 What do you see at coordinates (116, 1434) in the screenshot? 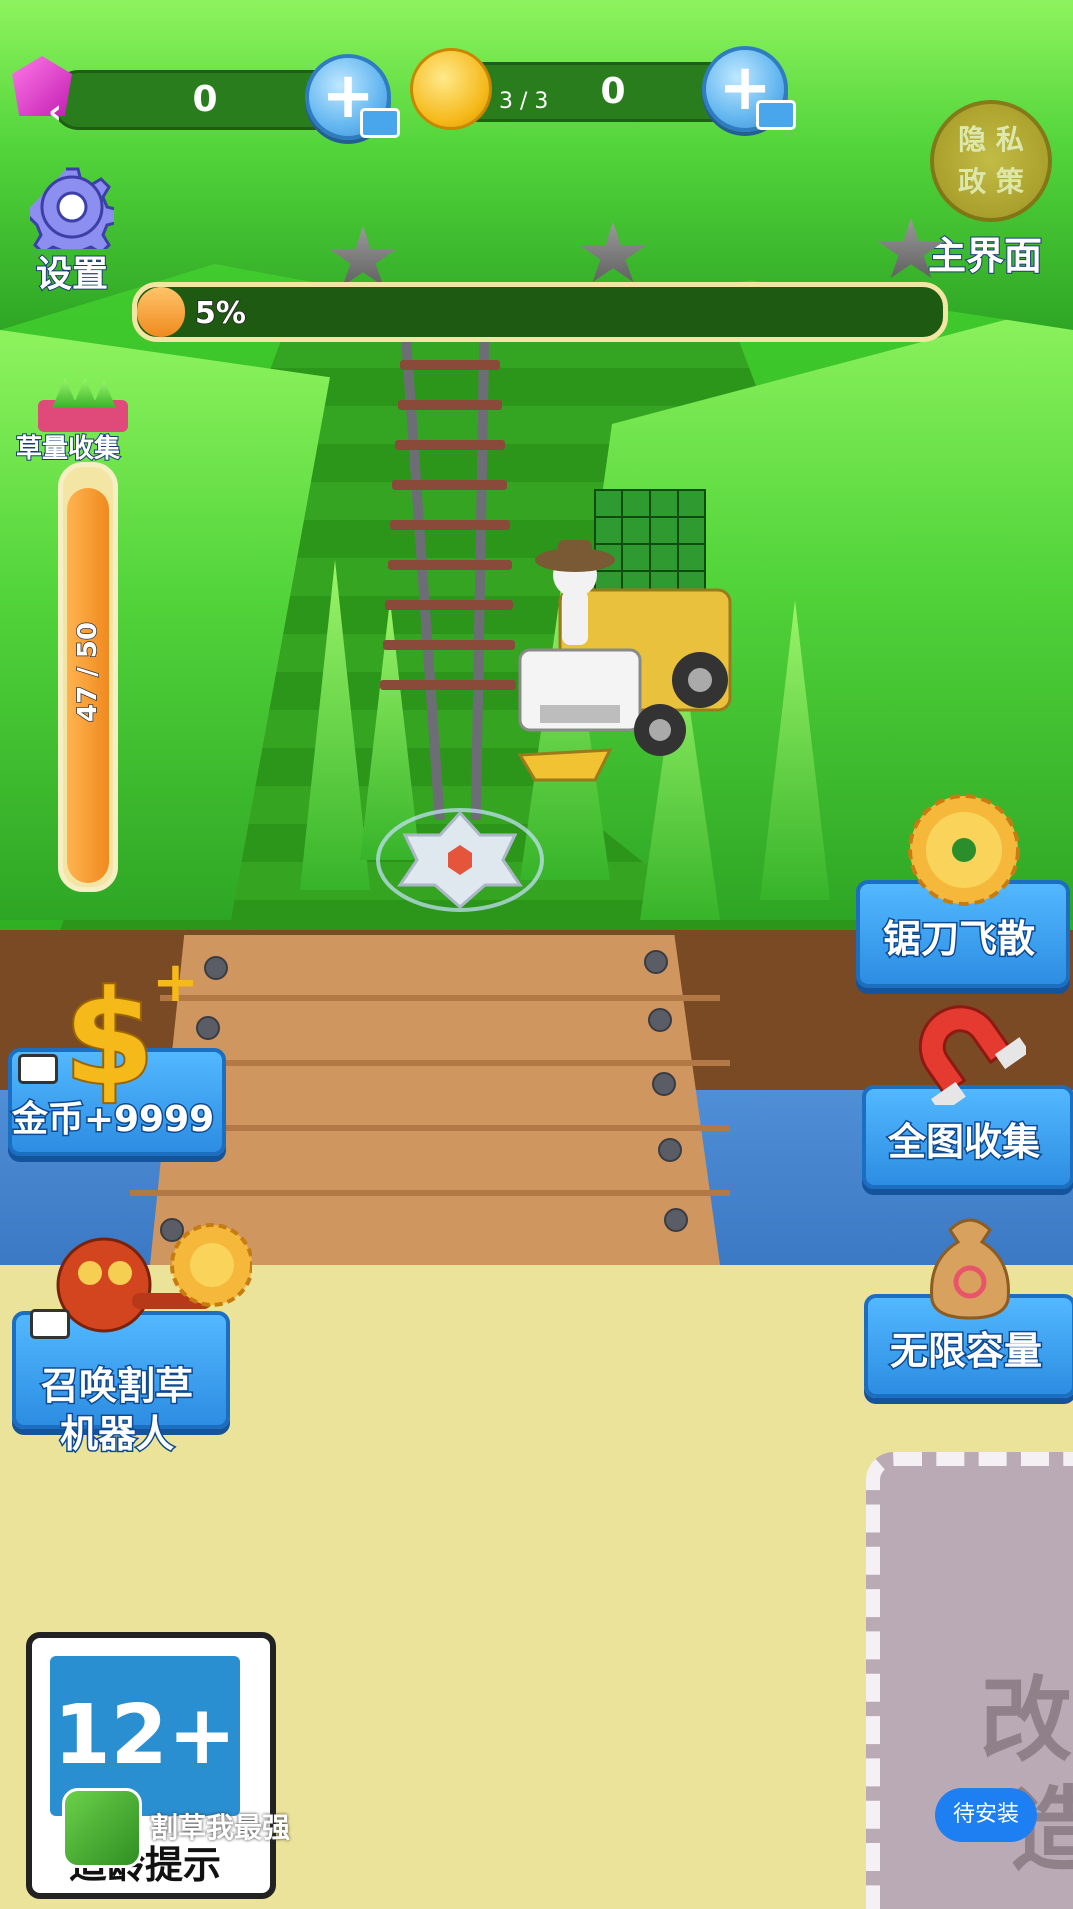
I see `summon-robot-label: 机器人` at bounding box center [116, 1434].